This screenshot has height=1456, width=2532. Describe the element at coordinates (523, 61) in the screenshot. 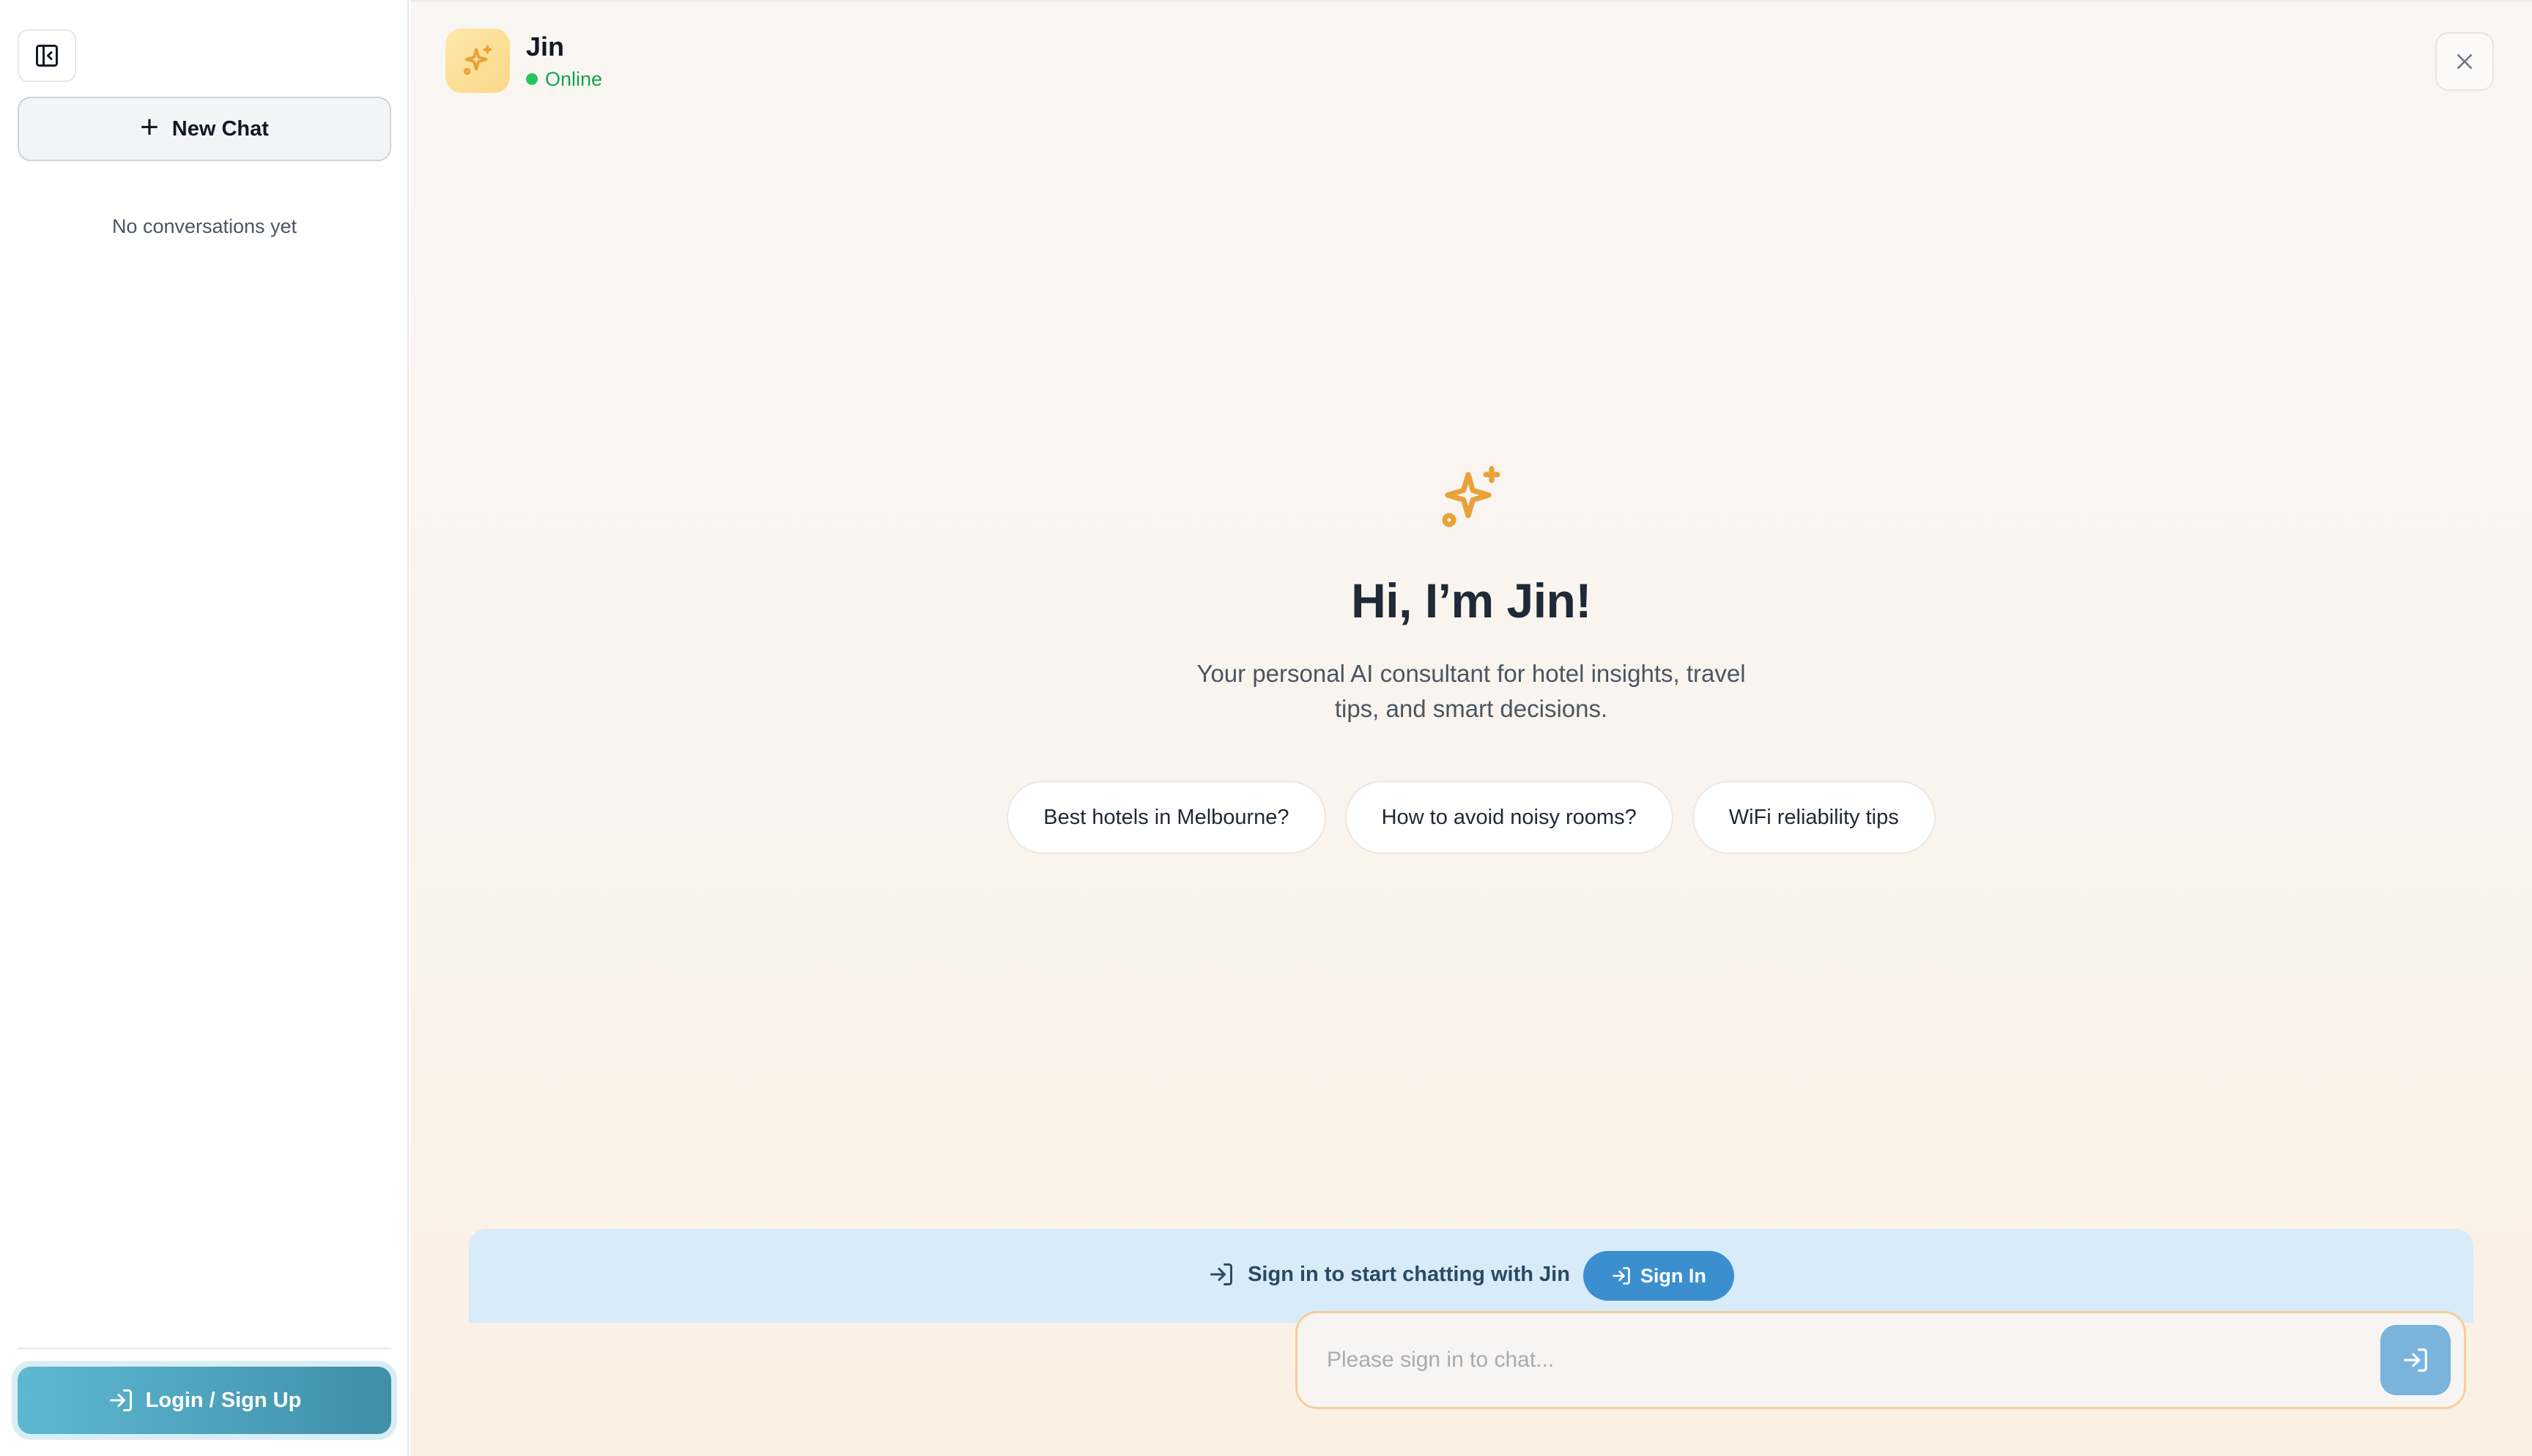

I see `chat-header: Jin Online` at that location.